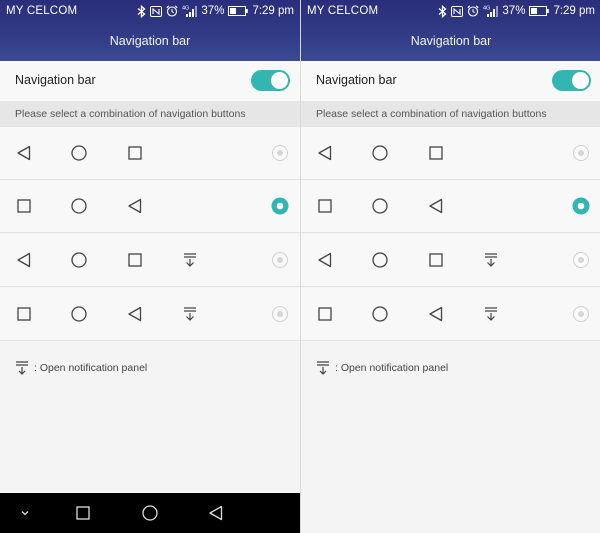 This screenshot has height=533, width=600. I want to click on system-navigation-bar, so click(150, 513).